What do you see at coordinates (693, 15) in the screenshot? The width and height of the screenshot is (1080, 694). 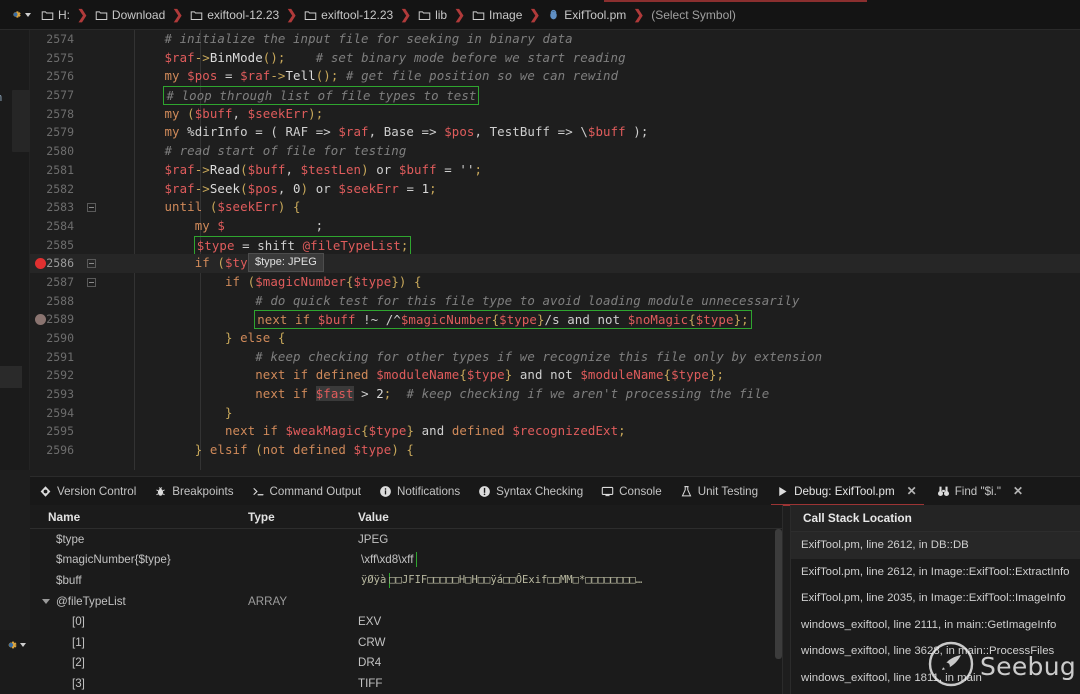 I see `symbol-selector: (Select Symbol)` at bounding box center [693, 15].